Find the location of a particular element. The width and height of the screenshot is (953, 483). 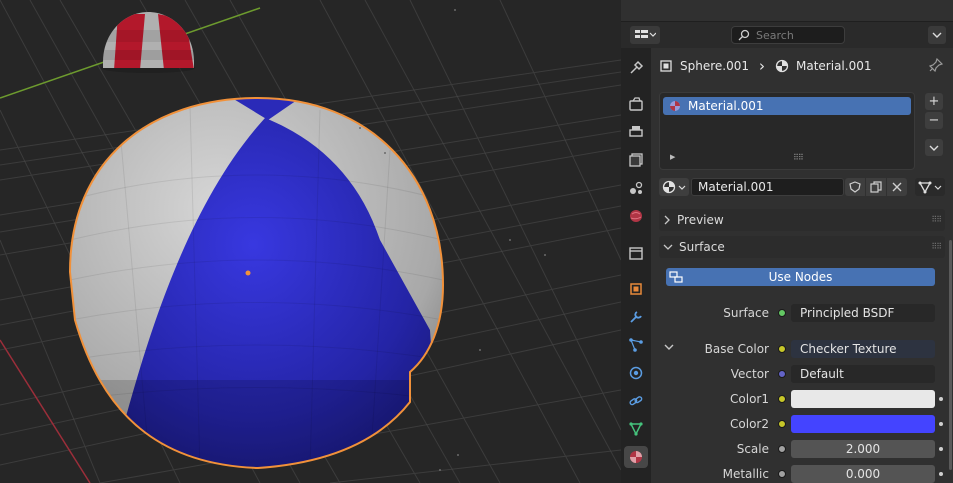

metallic-number-field: 0.000 is located at coordinates (863, 474).